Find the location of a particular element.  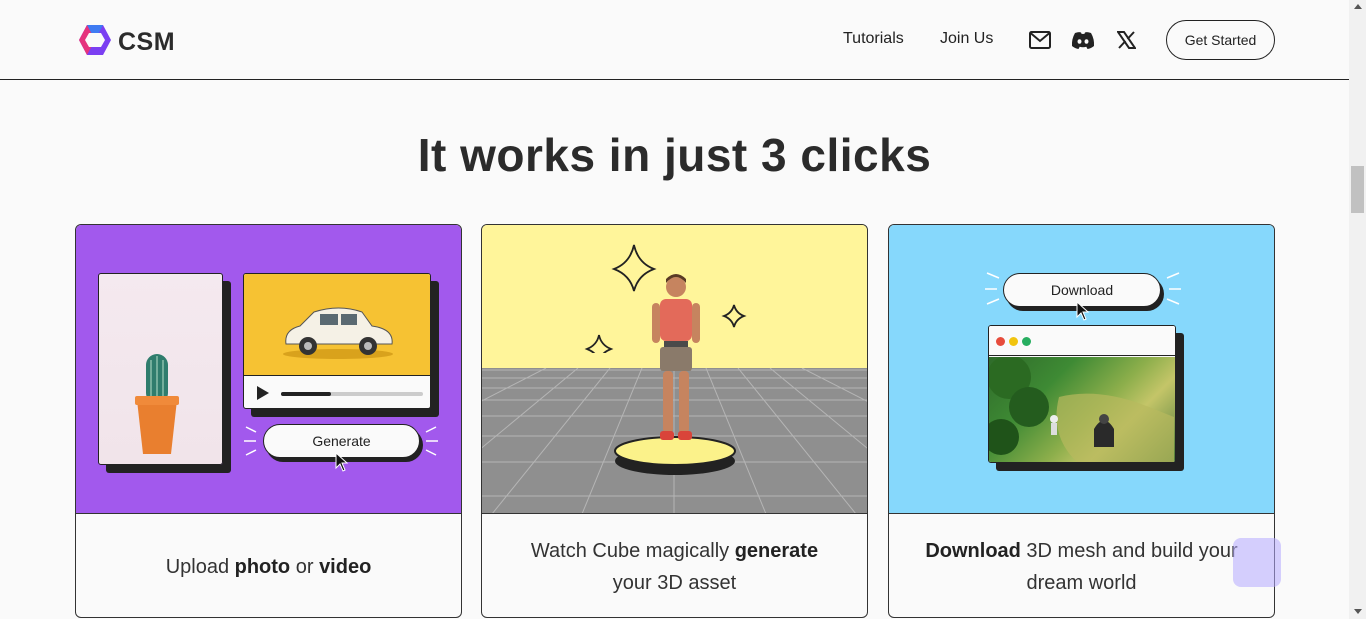

caption-text: Upload is located at coordinates (200, 567).